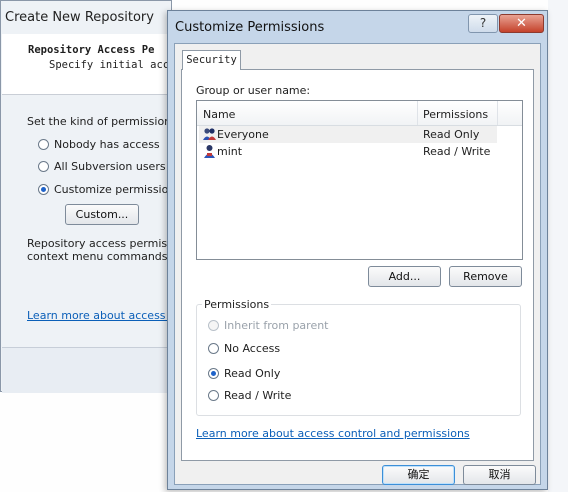 The width and height of the screenshot is (568, 492). What do you see at coordinates (109, 65) in the screenshot?
I see `header-subtitle: Specify initial acc` at bounding box center [109, 65].